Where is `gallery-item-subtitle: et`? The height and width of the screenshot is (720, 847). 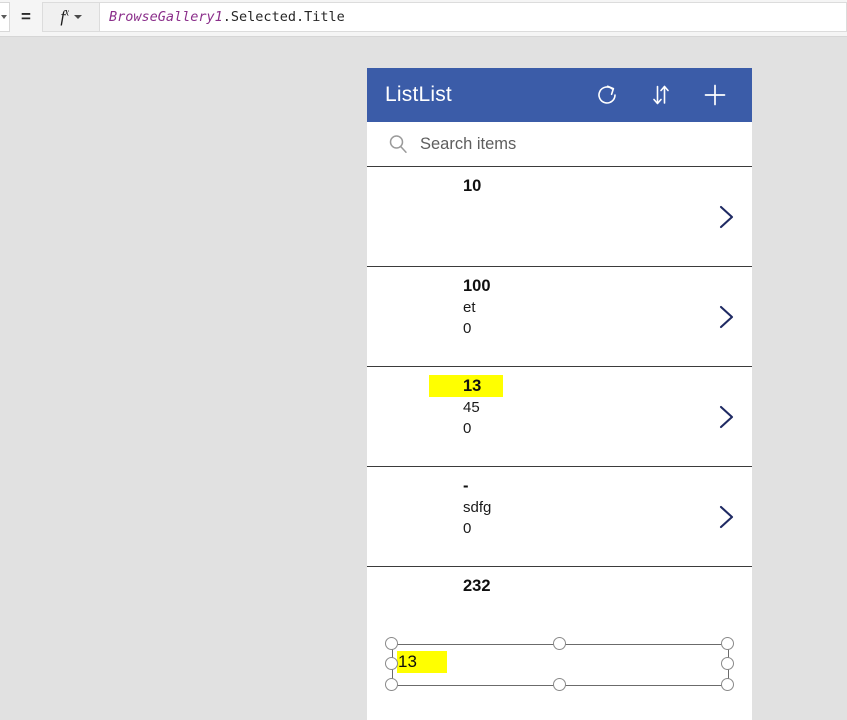
gallery-item-subtitle: et is located at coordinates (469, 307).